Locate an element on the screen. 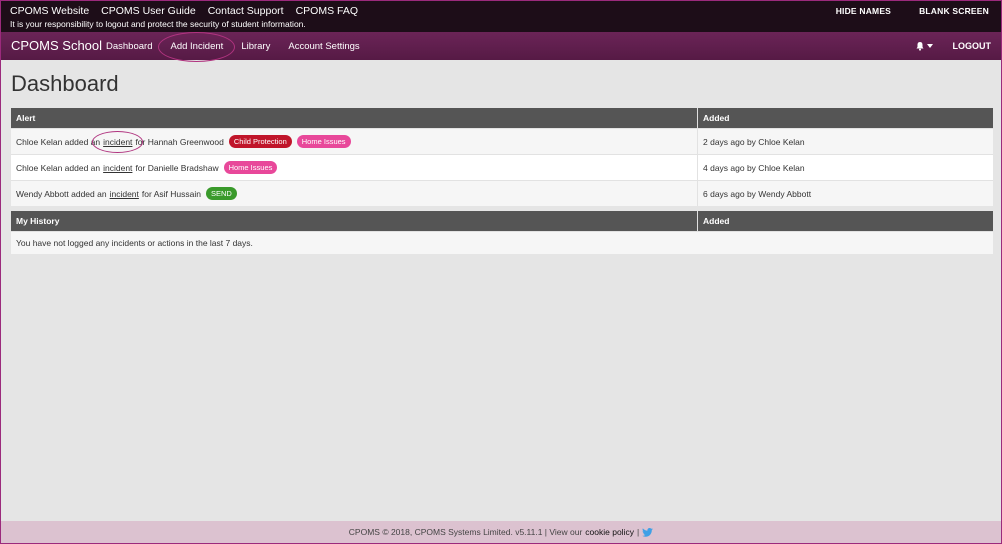 The image size is (1002, 544). alert-student-text: for Danielle Bradshaw is located at coordinates (177, 167).